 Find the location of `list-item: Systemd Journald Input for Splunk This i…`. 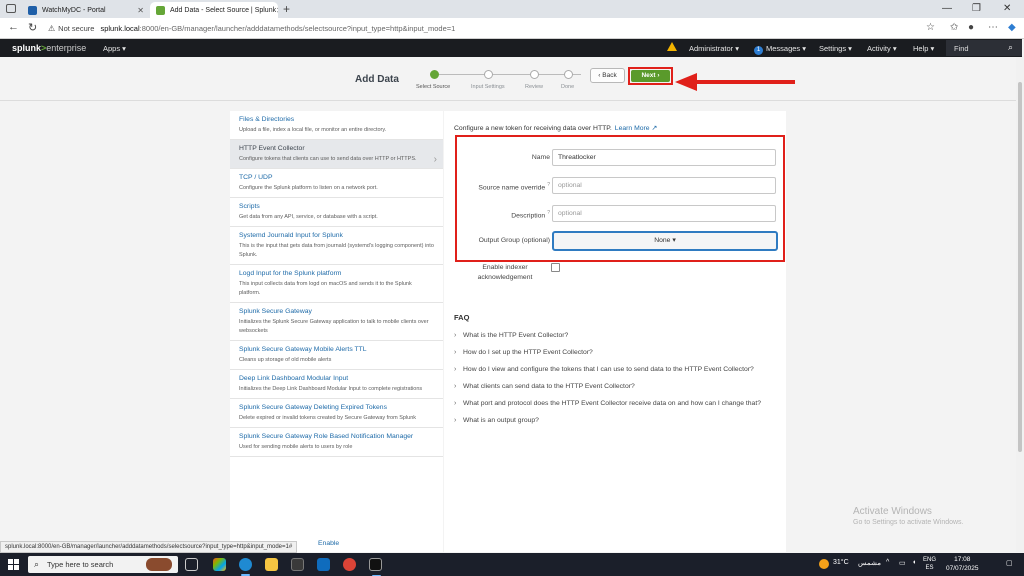

list-item: Systemd Journald Input for Splunk This i… is located at coordinates (336, 246).